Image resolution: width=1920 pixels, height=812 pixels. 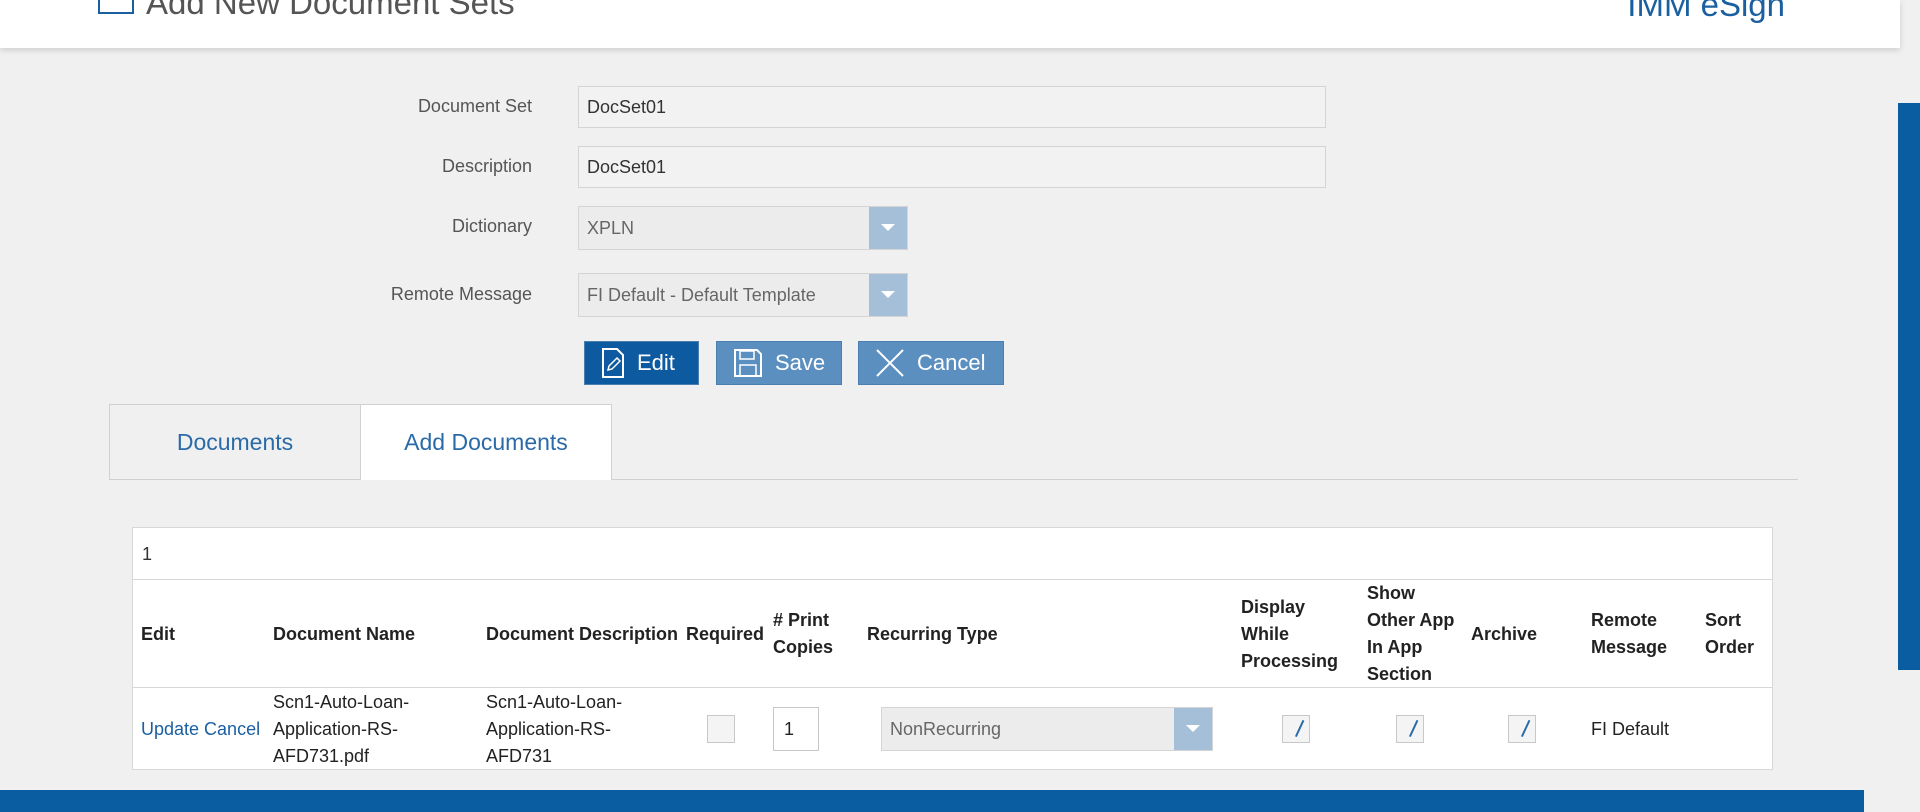 I want to click on recurring-type-select: NonRecurring, so click(x=1047, y=729).